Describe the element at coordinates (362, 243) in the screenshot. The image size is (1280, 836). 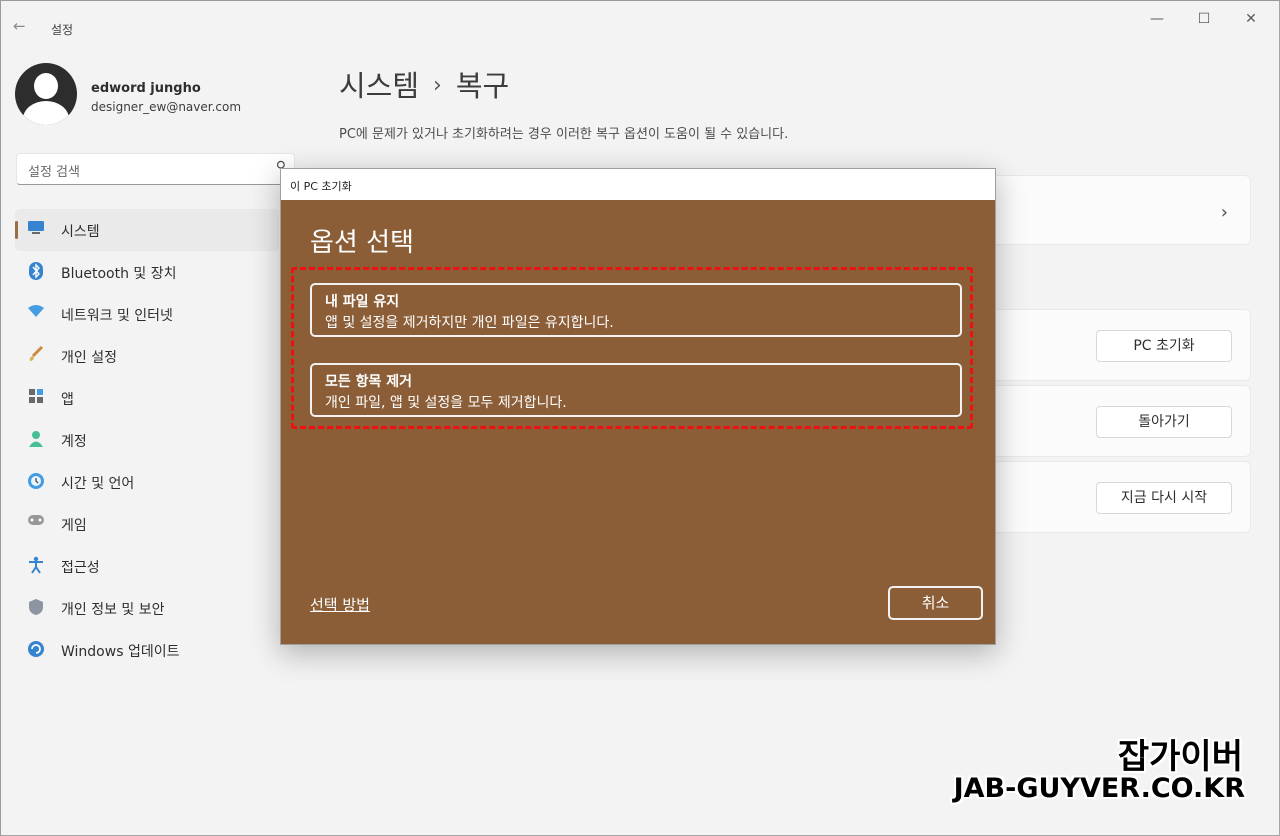
I see `dialog-heading: 옵션 선택` at that location.